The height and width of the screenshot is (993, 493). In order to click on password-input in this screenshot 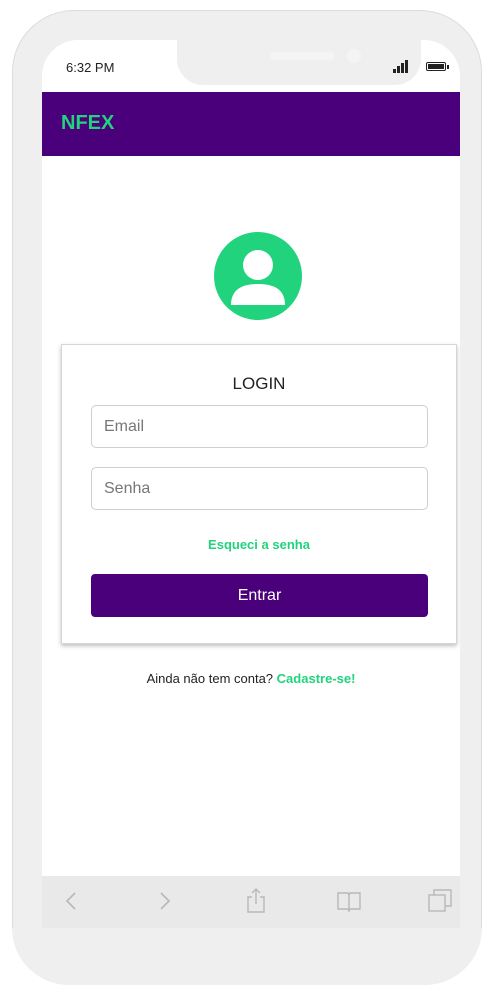, I will do `click(259, 488)`.